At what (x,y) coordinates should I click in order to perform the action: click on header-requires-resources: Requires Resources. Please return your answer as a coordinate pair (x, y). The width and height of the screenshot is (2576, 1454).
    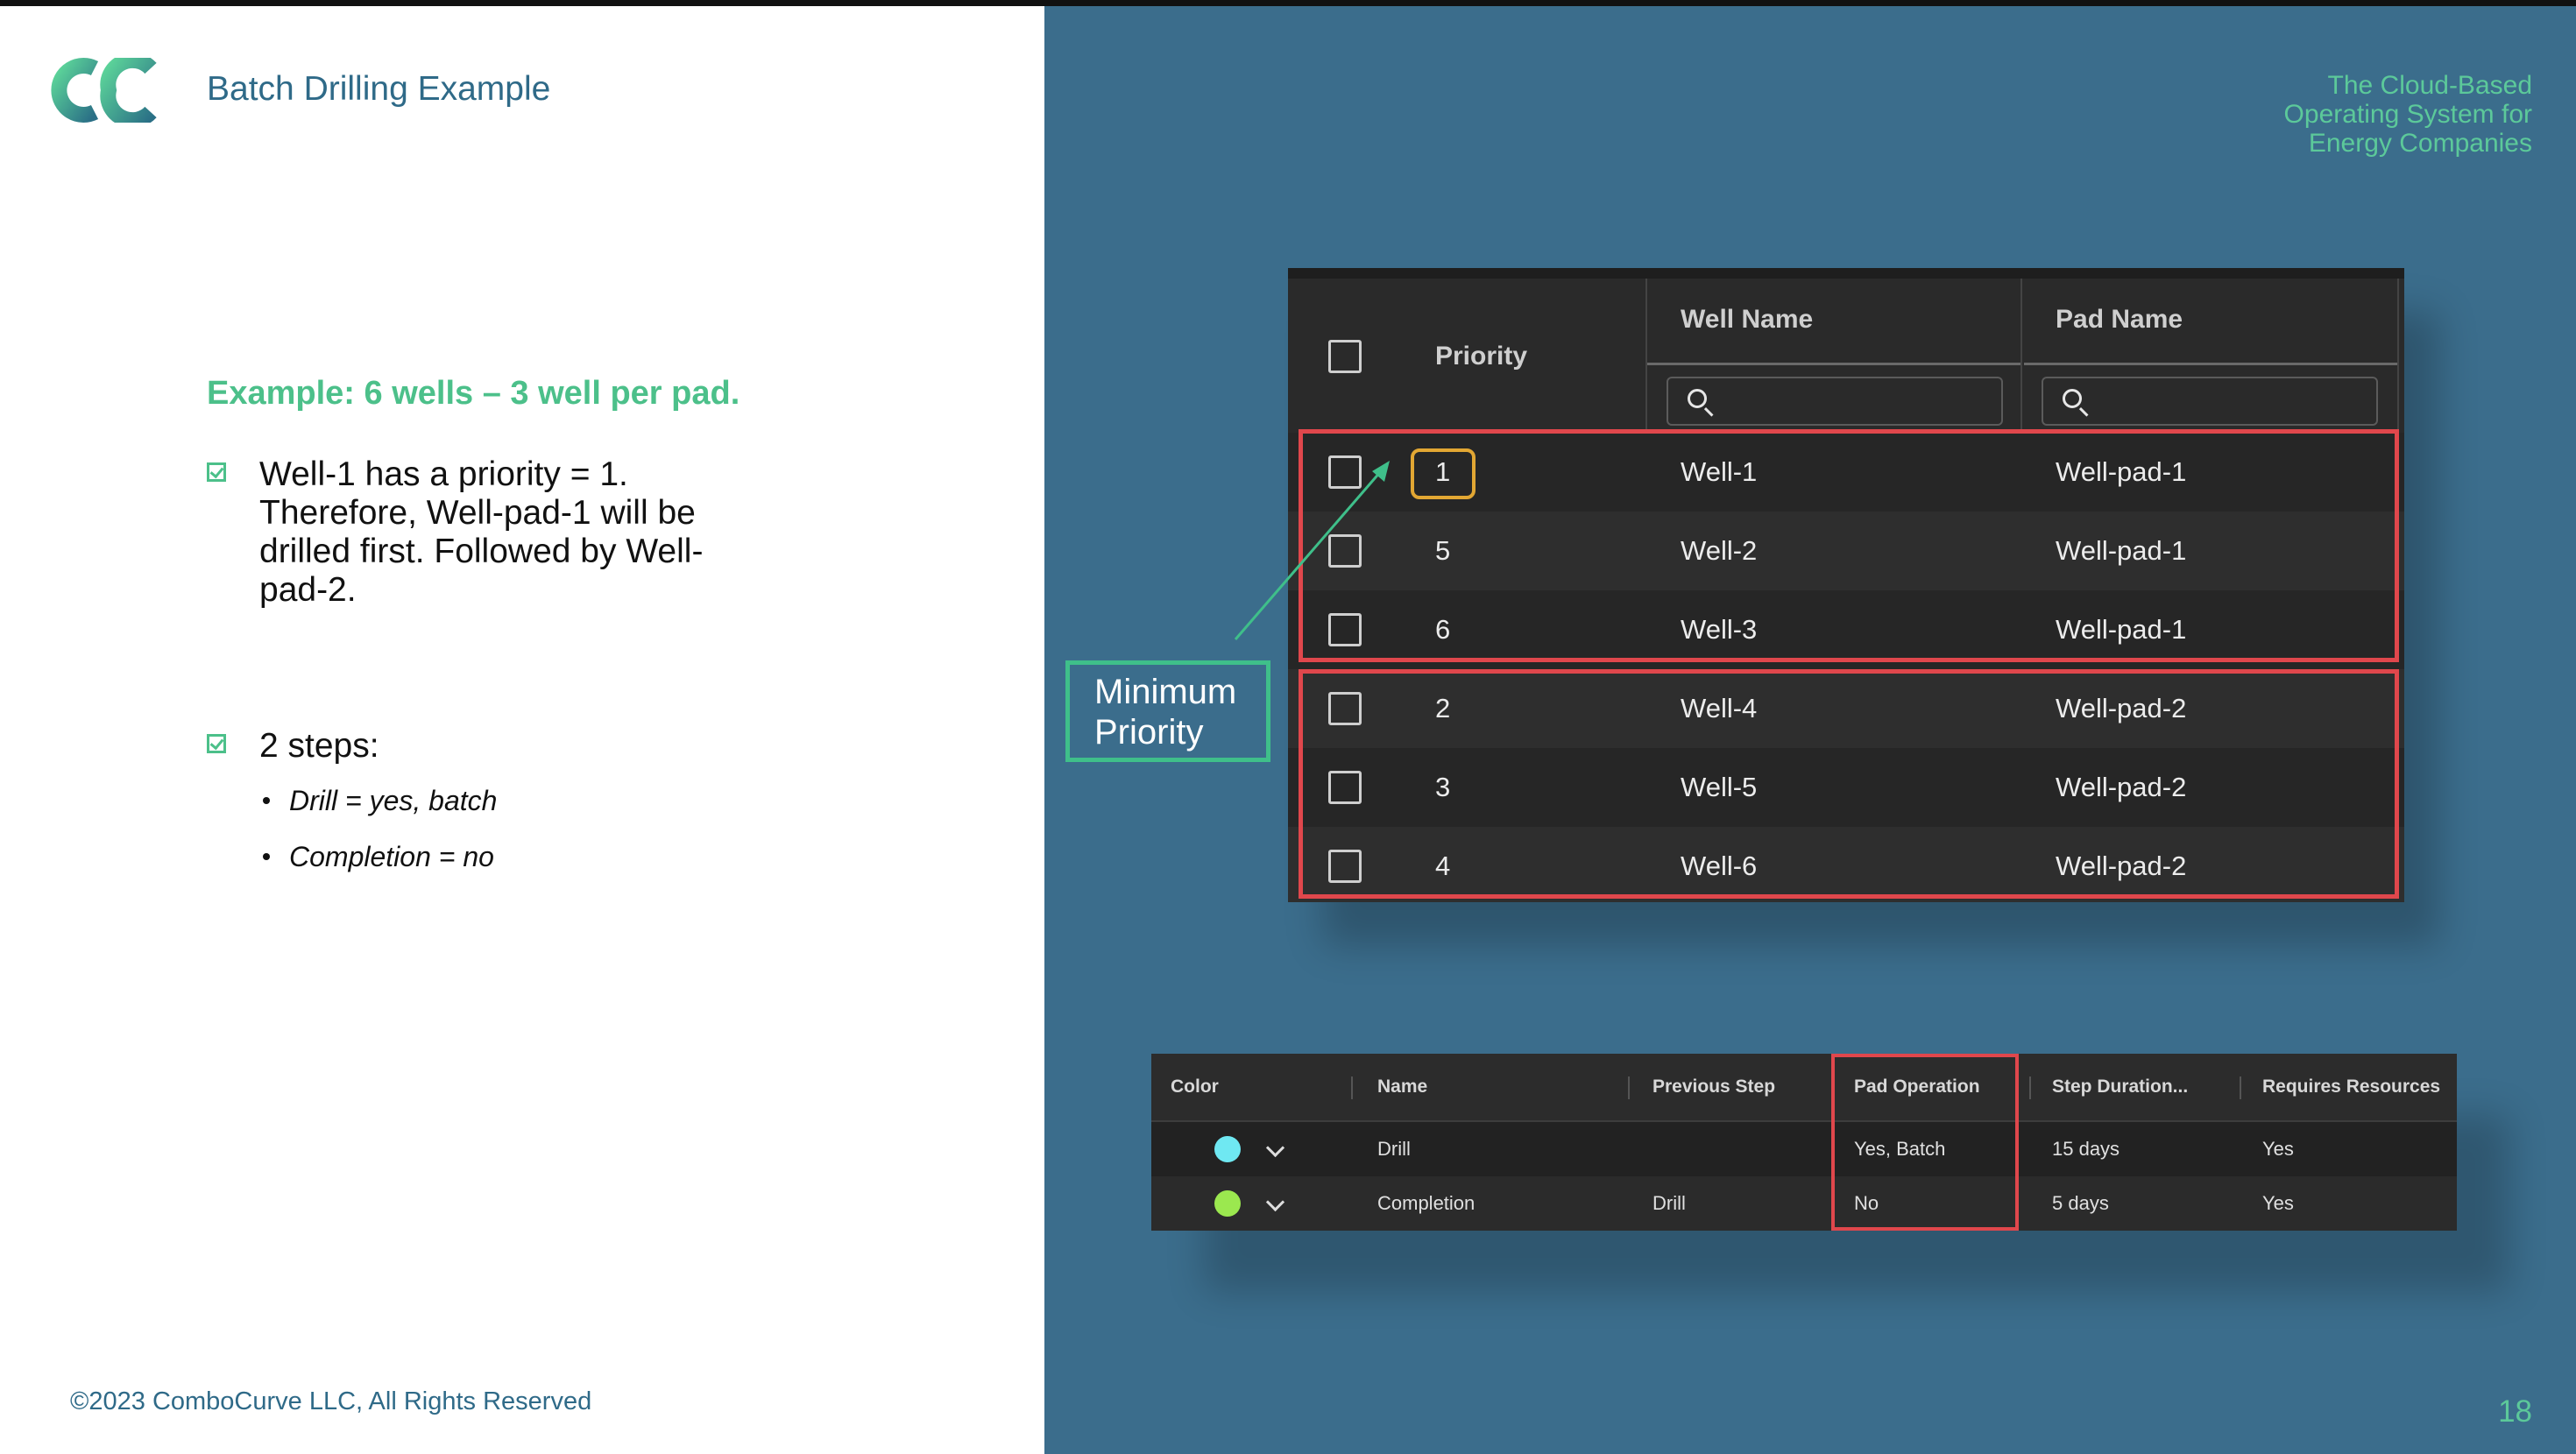
    Looking at the image, I should click on (2351, 1087).